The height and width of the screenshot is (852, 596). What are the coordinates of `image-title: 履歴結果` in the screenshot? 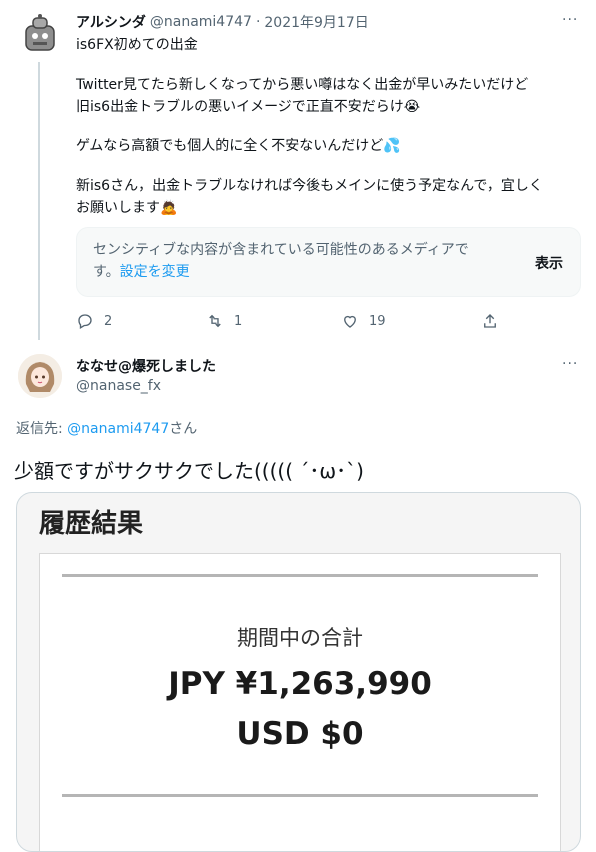 It's located at (91, 524).